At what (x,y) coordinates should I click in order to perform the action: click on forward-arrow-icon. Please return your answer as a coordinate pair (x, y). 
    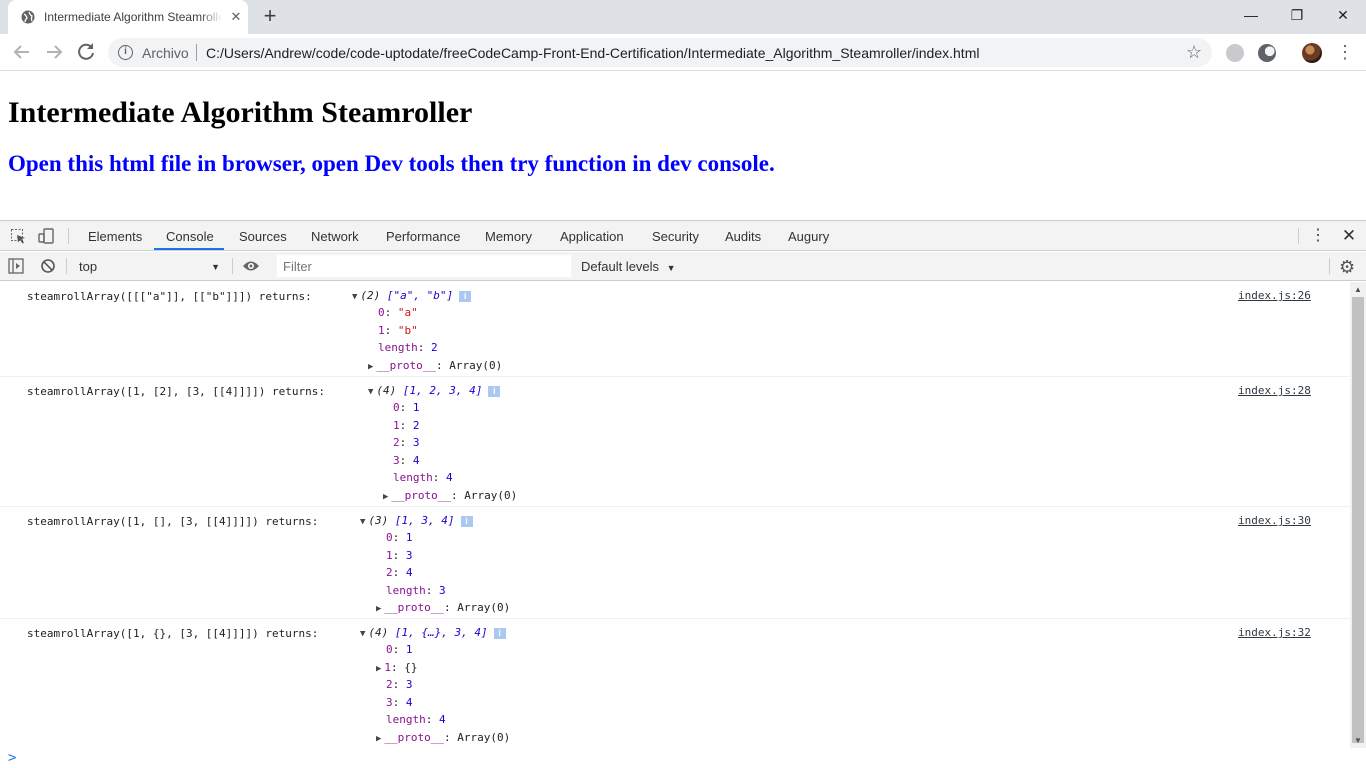
    Looking at the image, I should click on (54, 52).